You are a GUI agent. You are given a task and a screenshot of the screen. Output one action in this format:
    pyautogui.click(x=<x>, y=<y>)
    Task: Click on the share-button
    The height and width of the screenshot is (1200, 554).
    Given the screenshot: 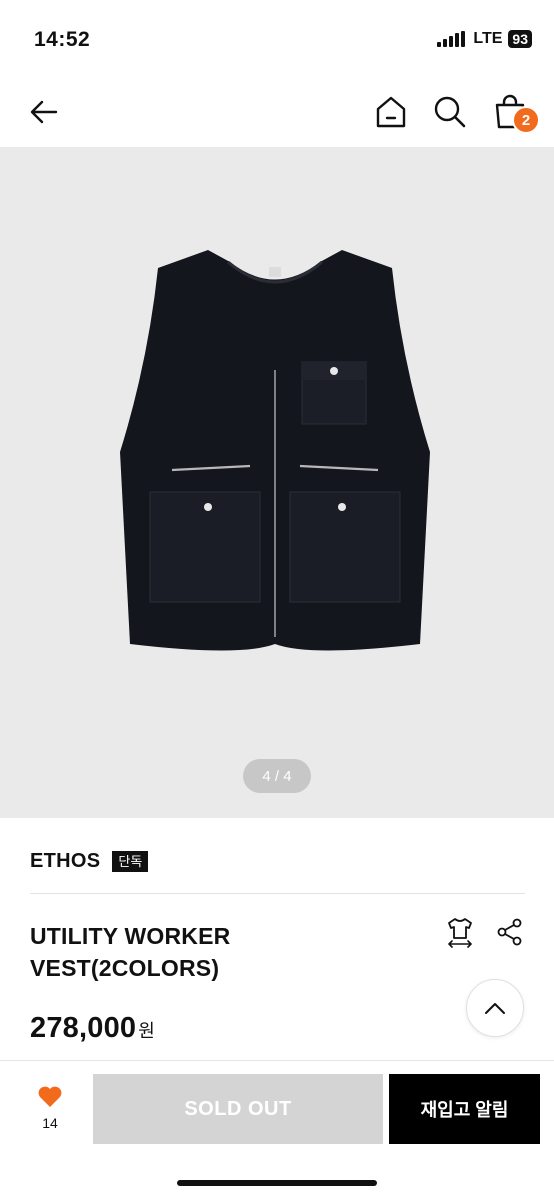 What is the action you would take?
    pyautogui.click(x=510, y=932)
    